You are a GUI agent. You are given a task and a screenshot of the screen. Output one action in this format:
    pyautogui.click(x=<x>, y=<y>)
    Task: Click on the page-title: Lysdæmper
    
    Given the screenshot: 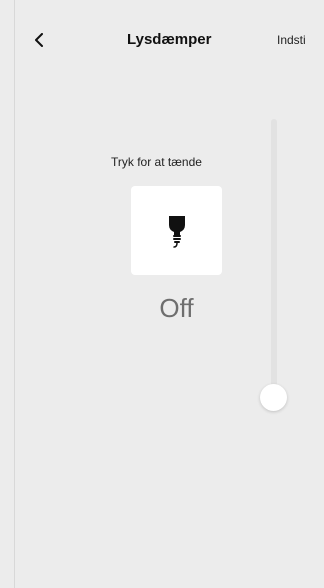 What is the action you would take?
    pyautogui.click(x=169, y=39)
    